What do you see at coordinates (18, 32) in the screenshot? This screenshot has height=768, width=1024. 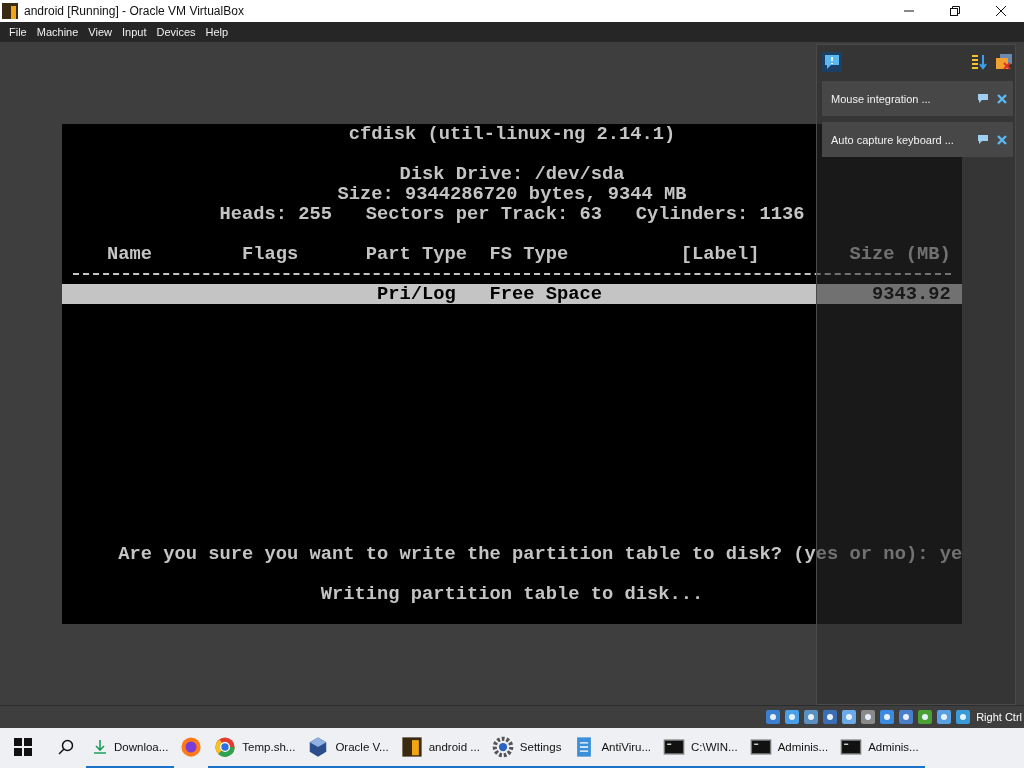 I see `menu-item: File` at bounding box center [18, 32].